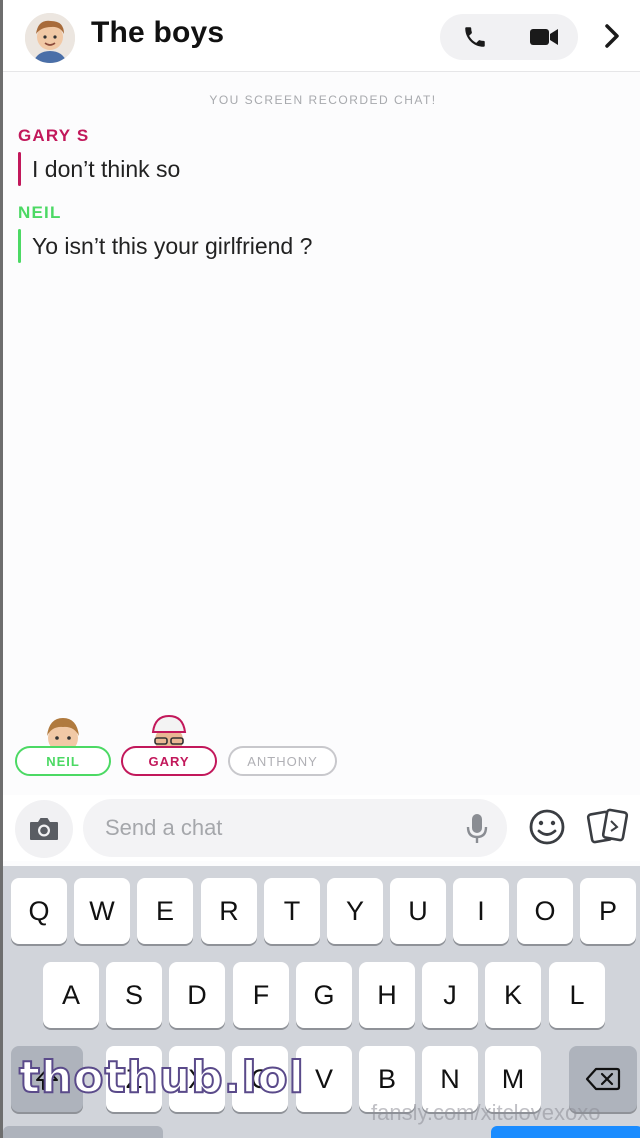  I want to click on key-v: V, so click(324, 1079).